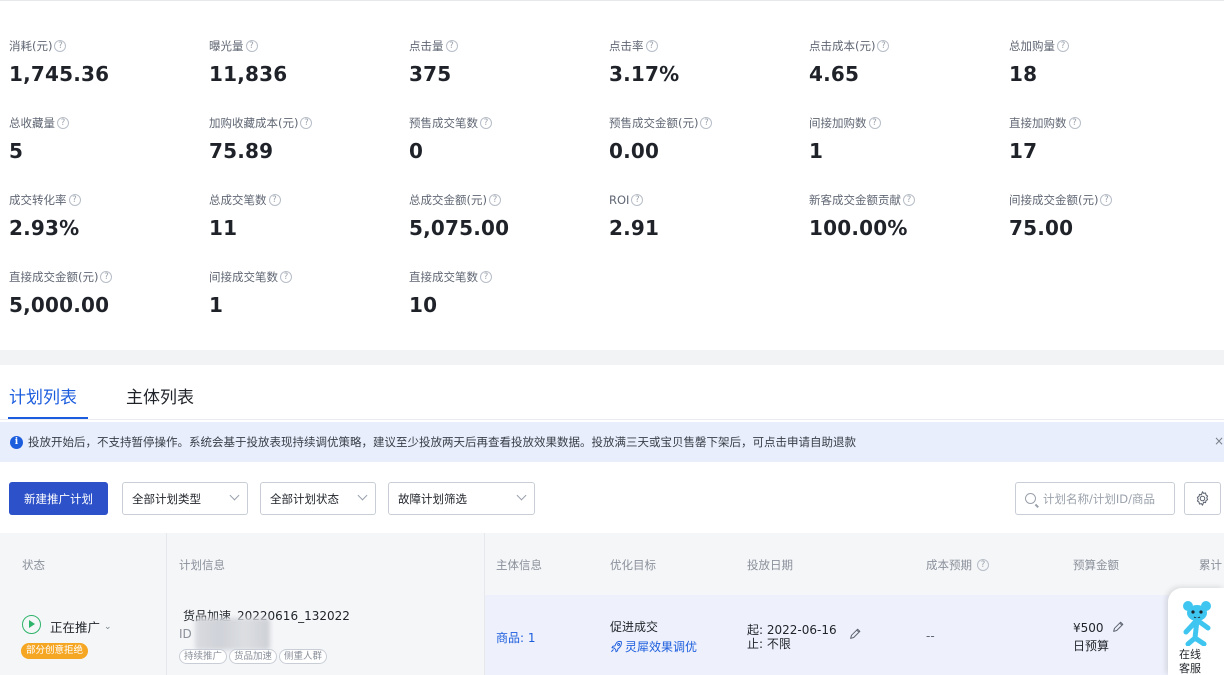 This screenshot has width=1224, height=675. Describe the element at coordinates (519, 565) in the screenshot. I see `header-subject: 主体信息` at that location.